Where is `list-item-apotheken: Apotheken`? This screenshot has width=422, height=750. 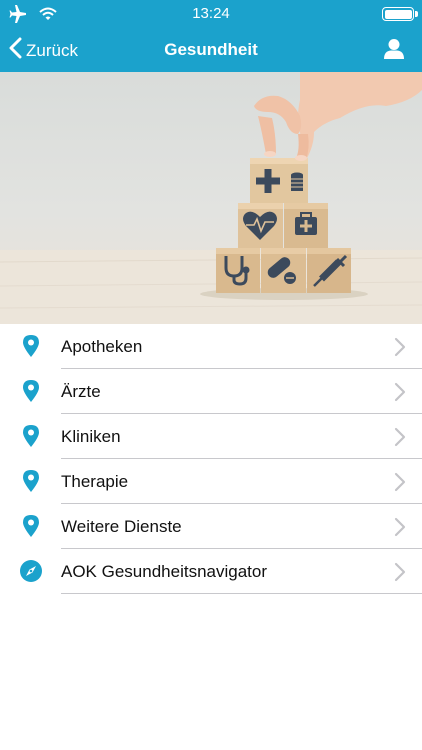 list-item-apotheken: Apotheken is located at coordinates (211, 346).